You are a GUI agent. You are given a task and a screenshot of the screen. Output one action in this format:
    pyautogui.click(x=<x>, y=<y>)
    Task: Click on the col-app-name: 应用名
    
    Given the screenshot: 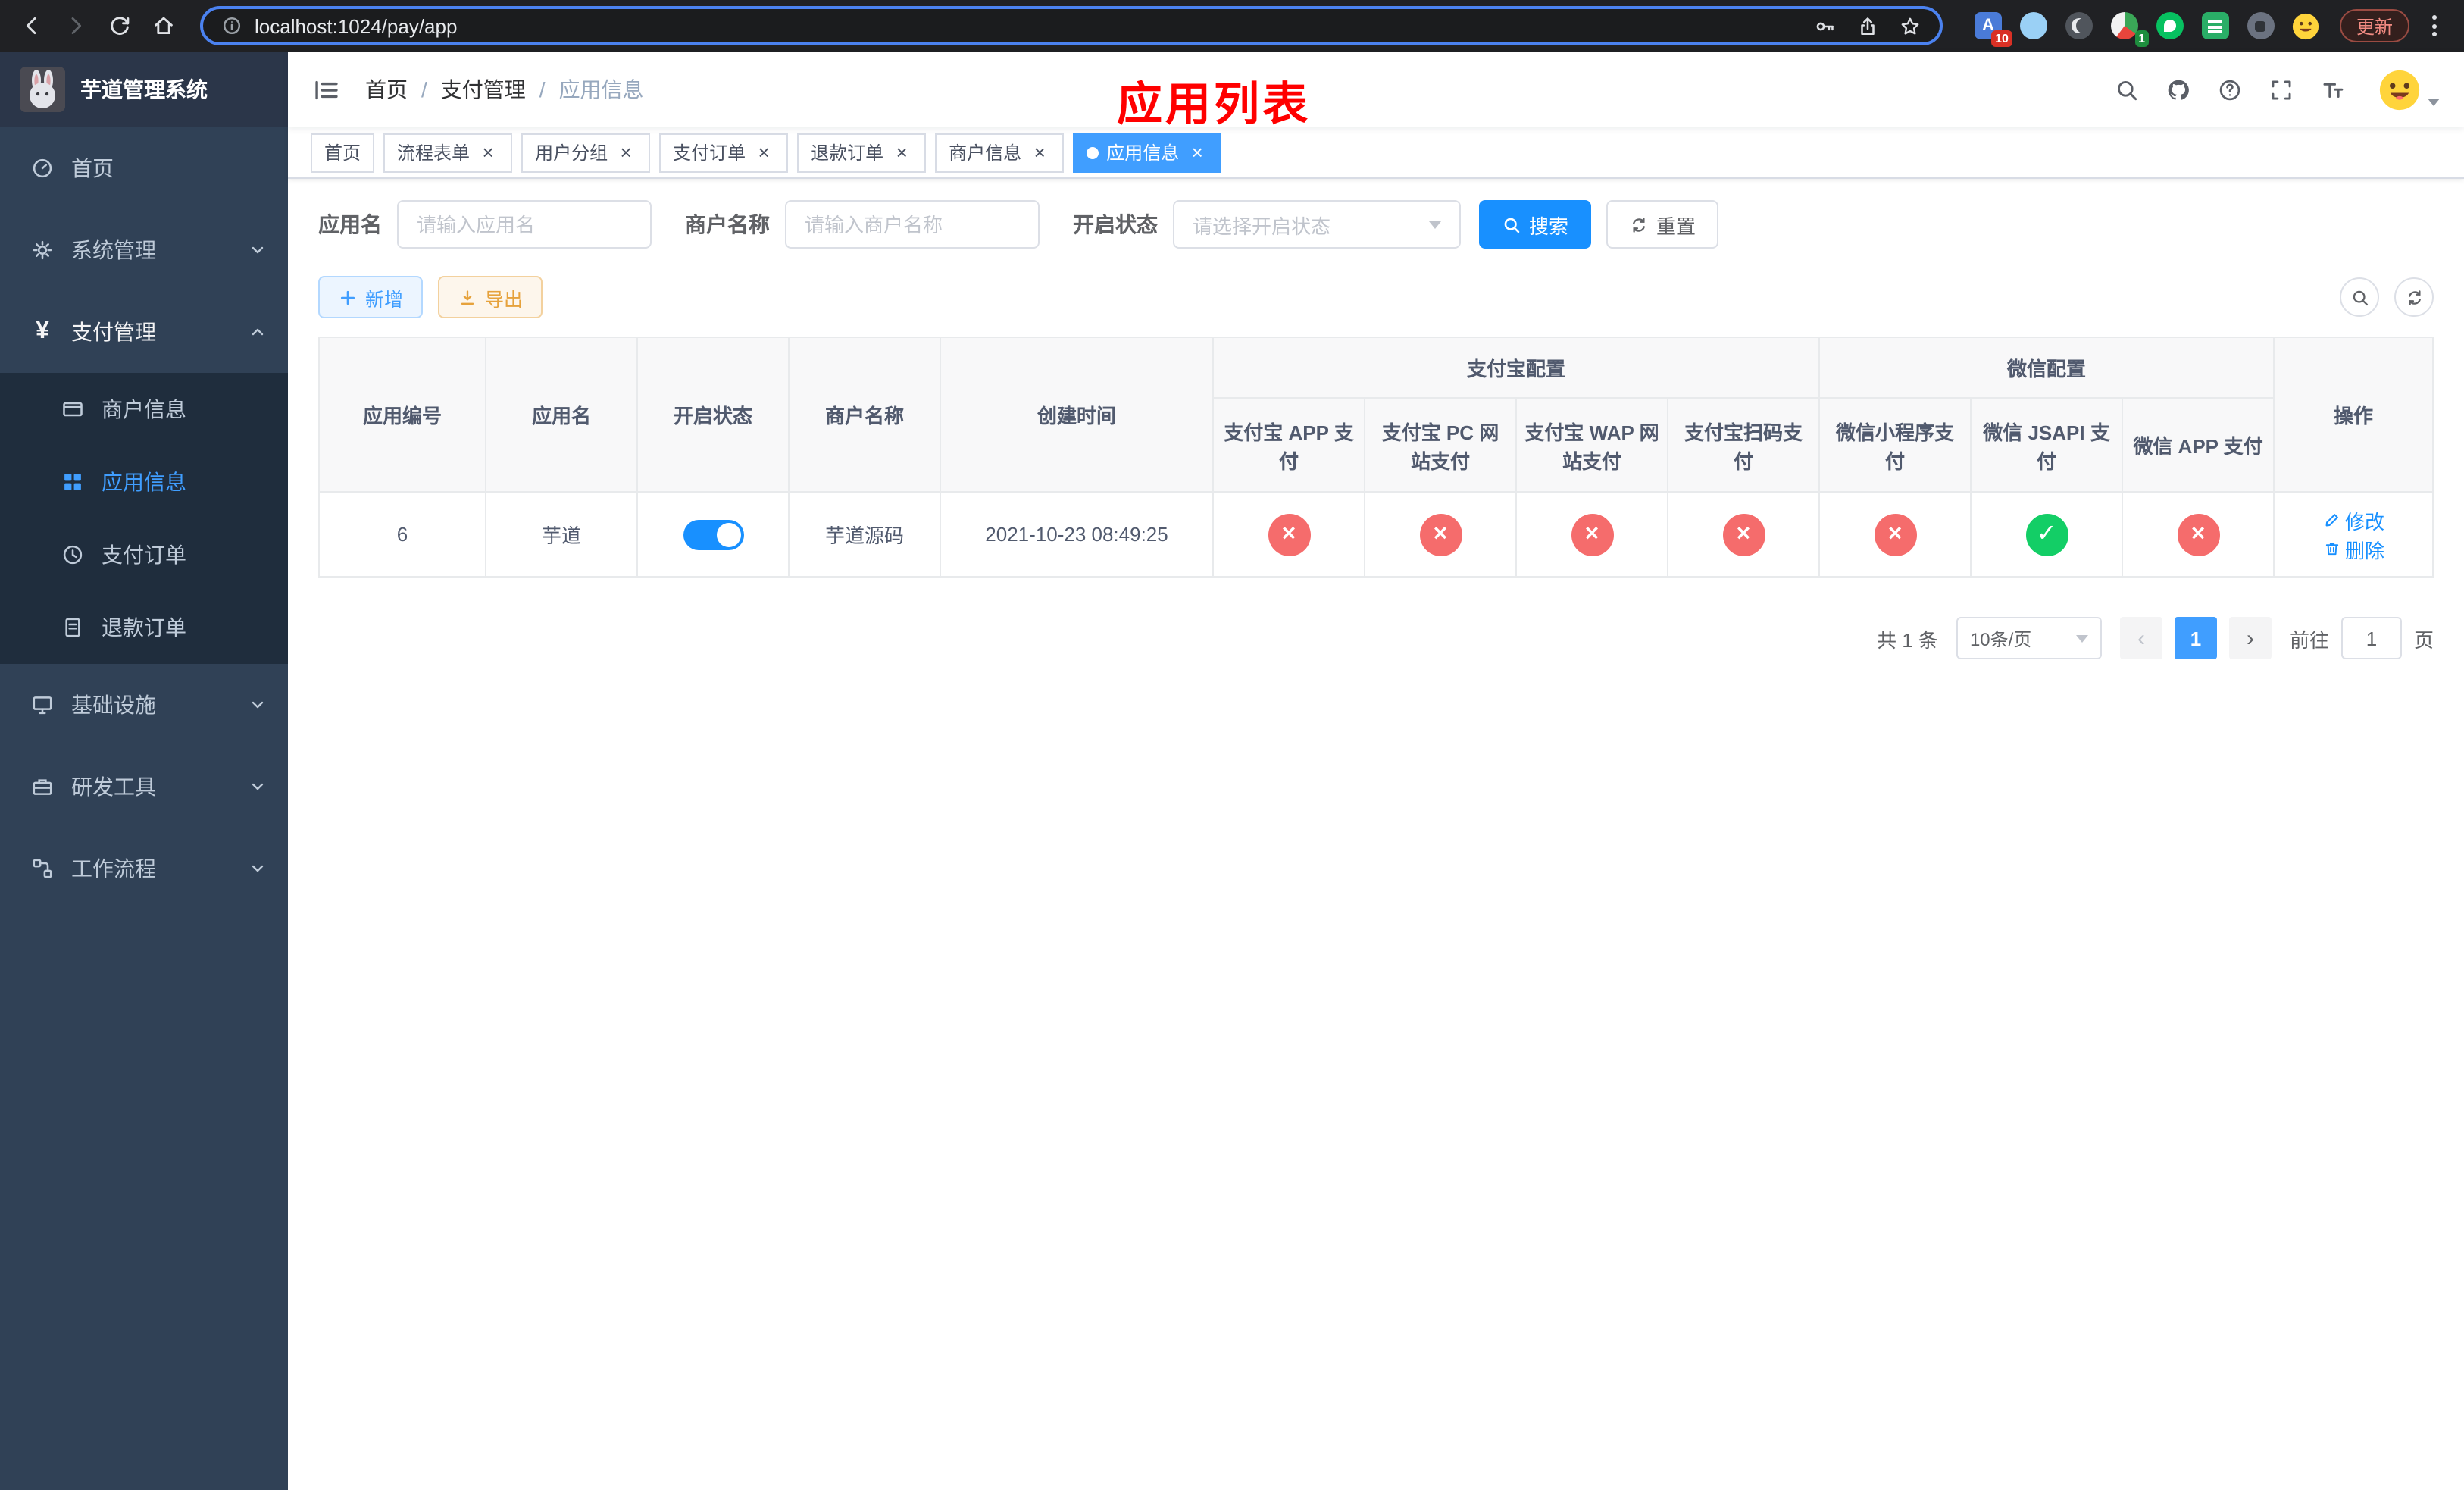 What is the action you would take?
    pyautogui.click(x=561, y=415)
    